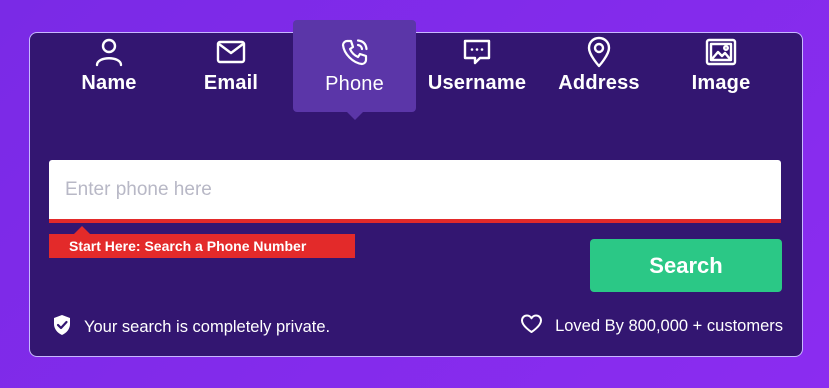  I want to click on phone-input-container, so click(415, 191).